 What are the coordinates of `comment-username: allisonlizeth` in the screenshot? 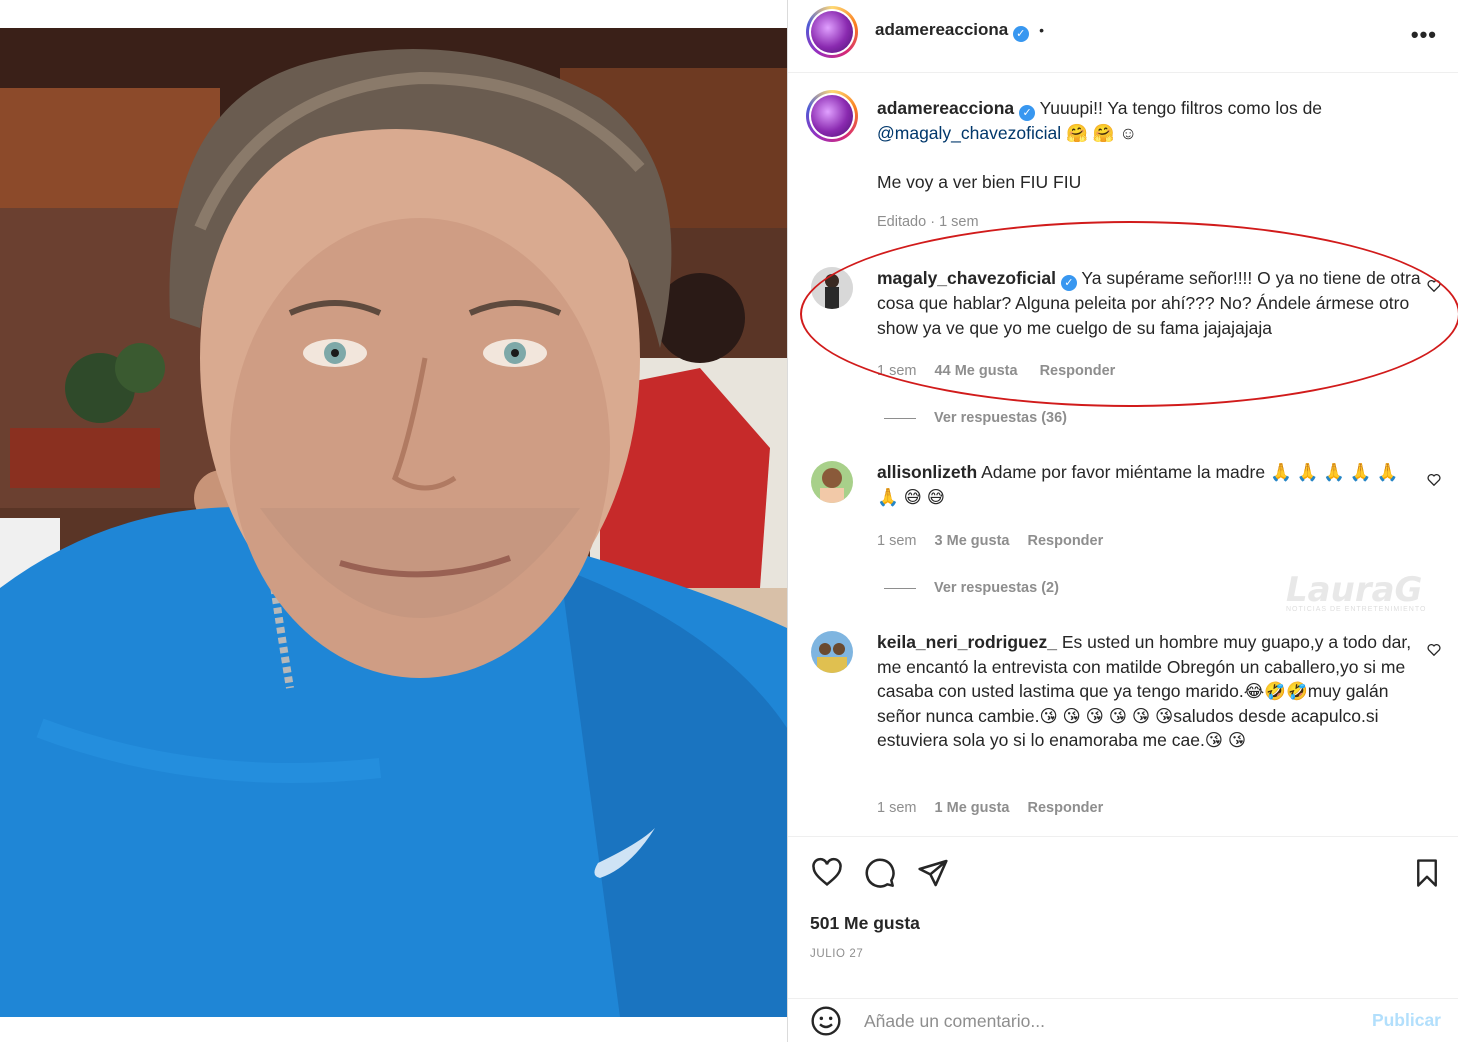 It's located at (927, 472).